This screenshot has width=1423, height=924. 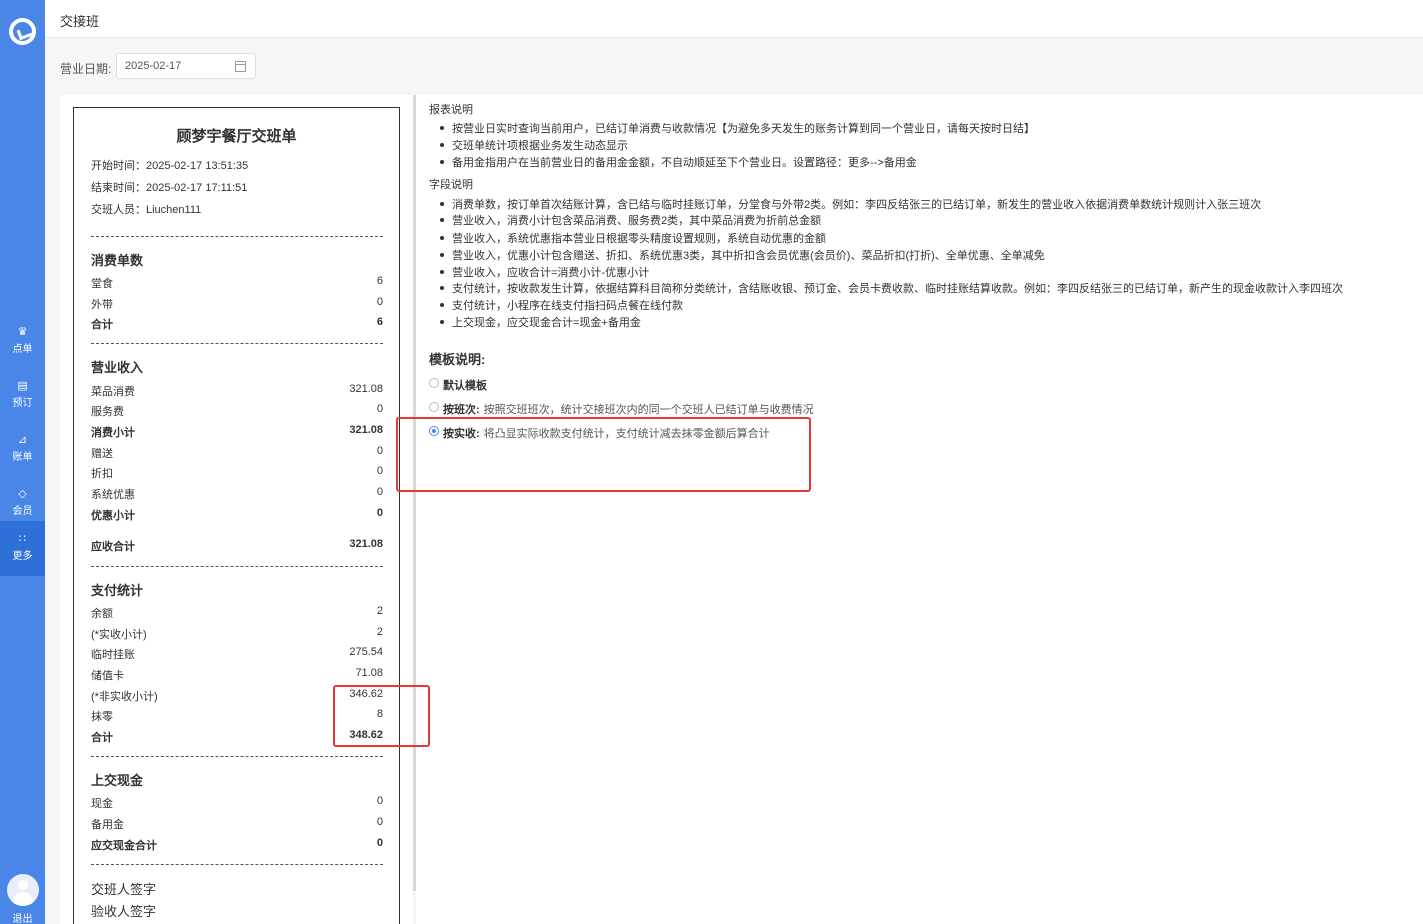 What do you see at coordinates (22, 403) in the screenshot?
I see `sidebar-item-label: 预订` at bounding box center [22, 403].